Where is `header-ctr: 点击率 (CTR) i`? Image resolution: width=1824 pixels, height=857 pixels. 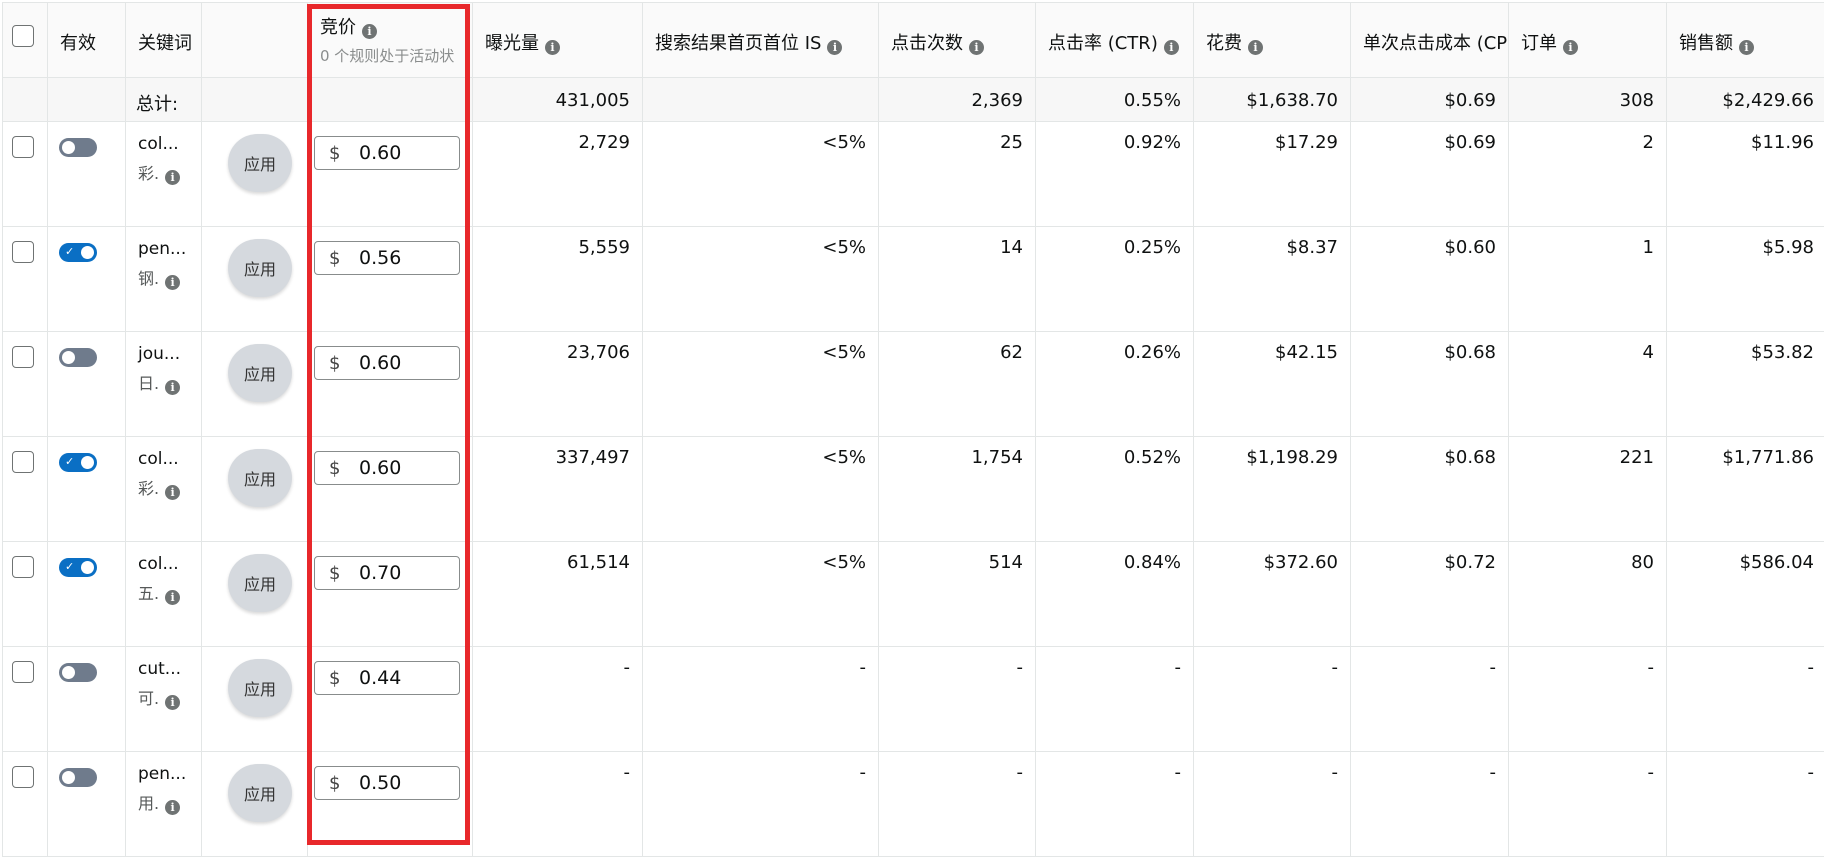 header-ctr: 点击率 (CTR) i is located at coordinates (1115, 40).